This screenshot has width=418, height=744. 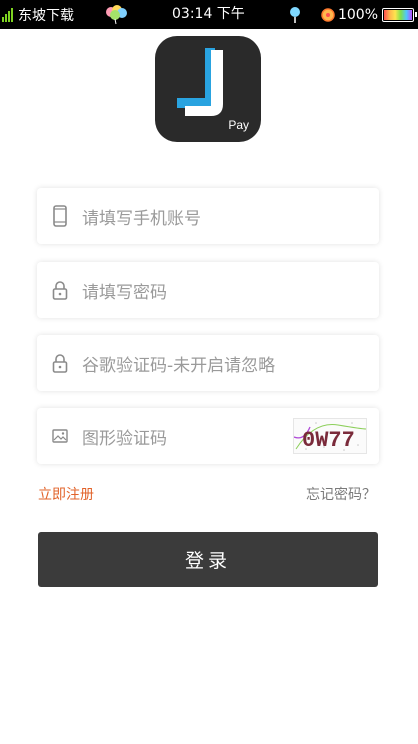 I want to click on app-logo: Pay, so click(x=208, y=89).